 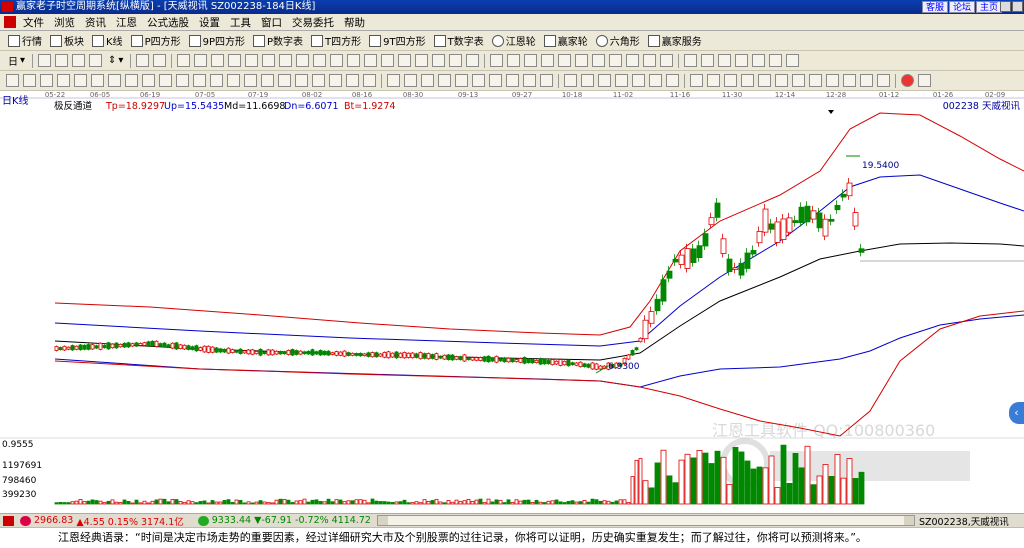 I want to click on 9p-square-button: 9P四方形, so click(x=217, y=41).